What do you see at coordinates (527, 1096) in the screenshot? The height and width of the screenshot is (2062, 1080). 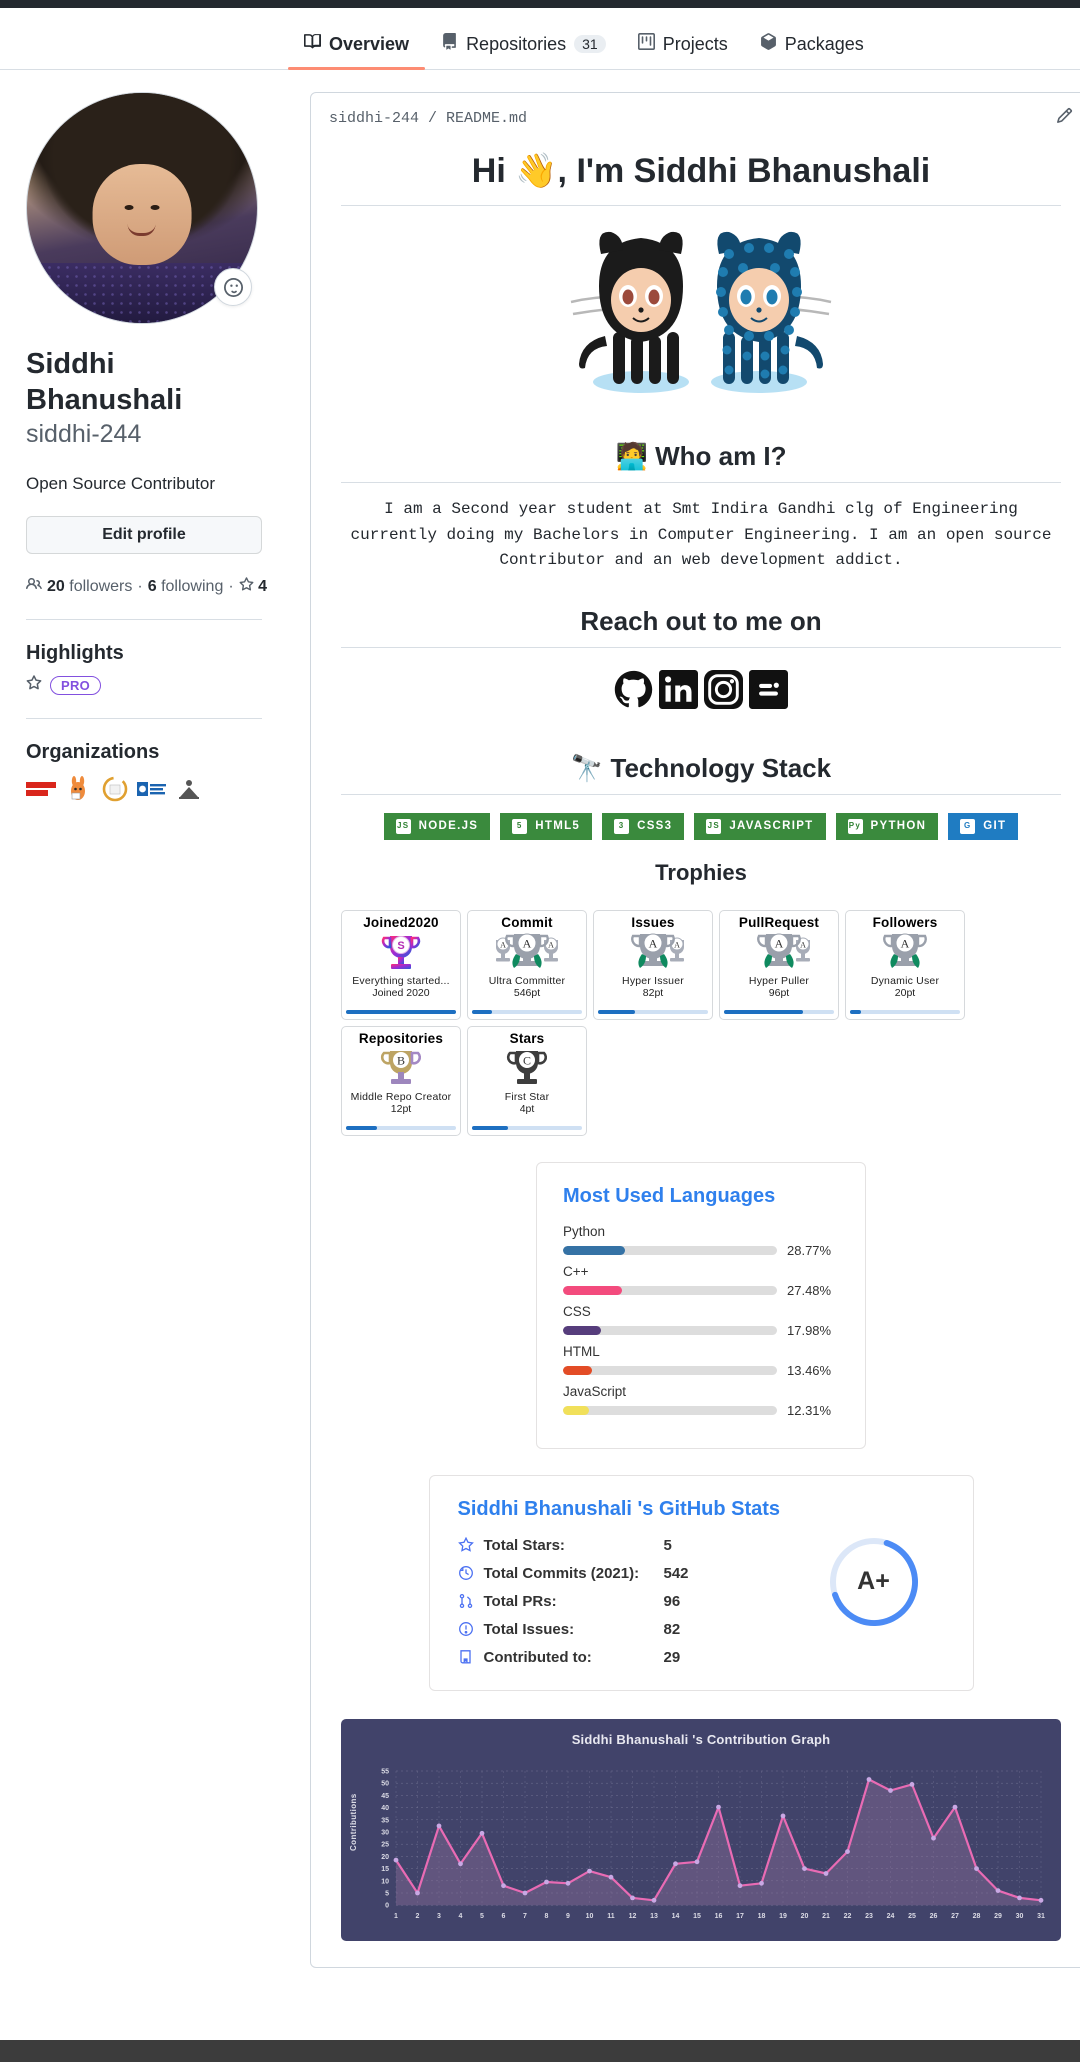 I see `trophy-subtitle: First Star` at bounding box center [527, 1096].